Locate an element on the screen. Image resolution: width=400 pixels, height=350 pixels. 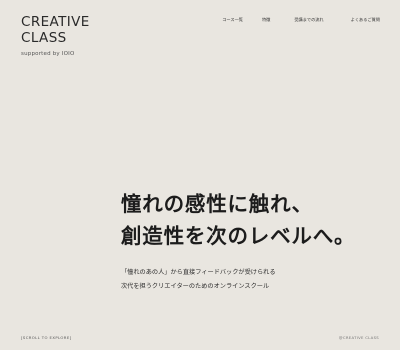
logo-title-class: CLASS is located at coordinates (44, 38).